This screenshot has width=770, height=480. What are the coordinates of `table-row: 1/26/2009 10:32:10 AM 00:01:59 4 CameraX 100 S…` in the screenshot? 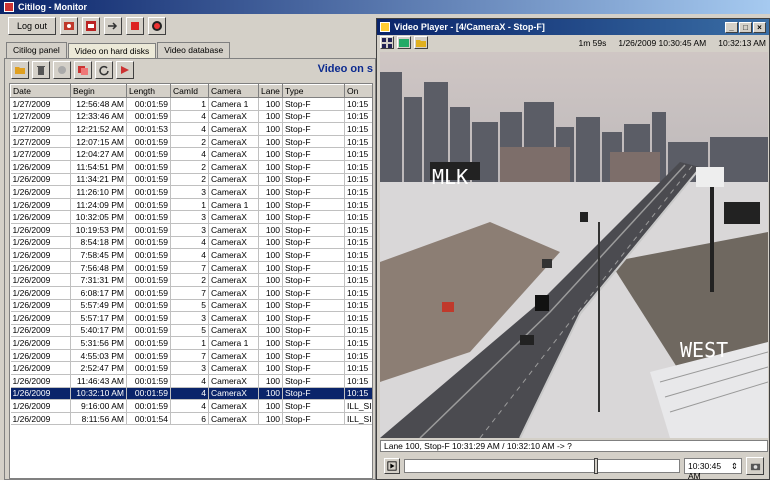 It's located at (191, 394).